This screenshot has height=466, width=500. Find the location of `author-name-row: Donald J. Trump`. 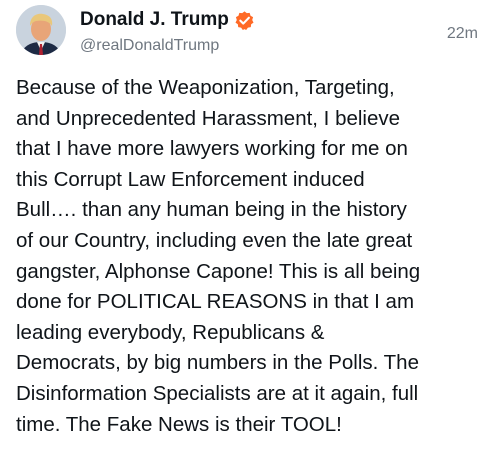

author-name-row: Donald J. Trump is located at coordinates (167, 20).